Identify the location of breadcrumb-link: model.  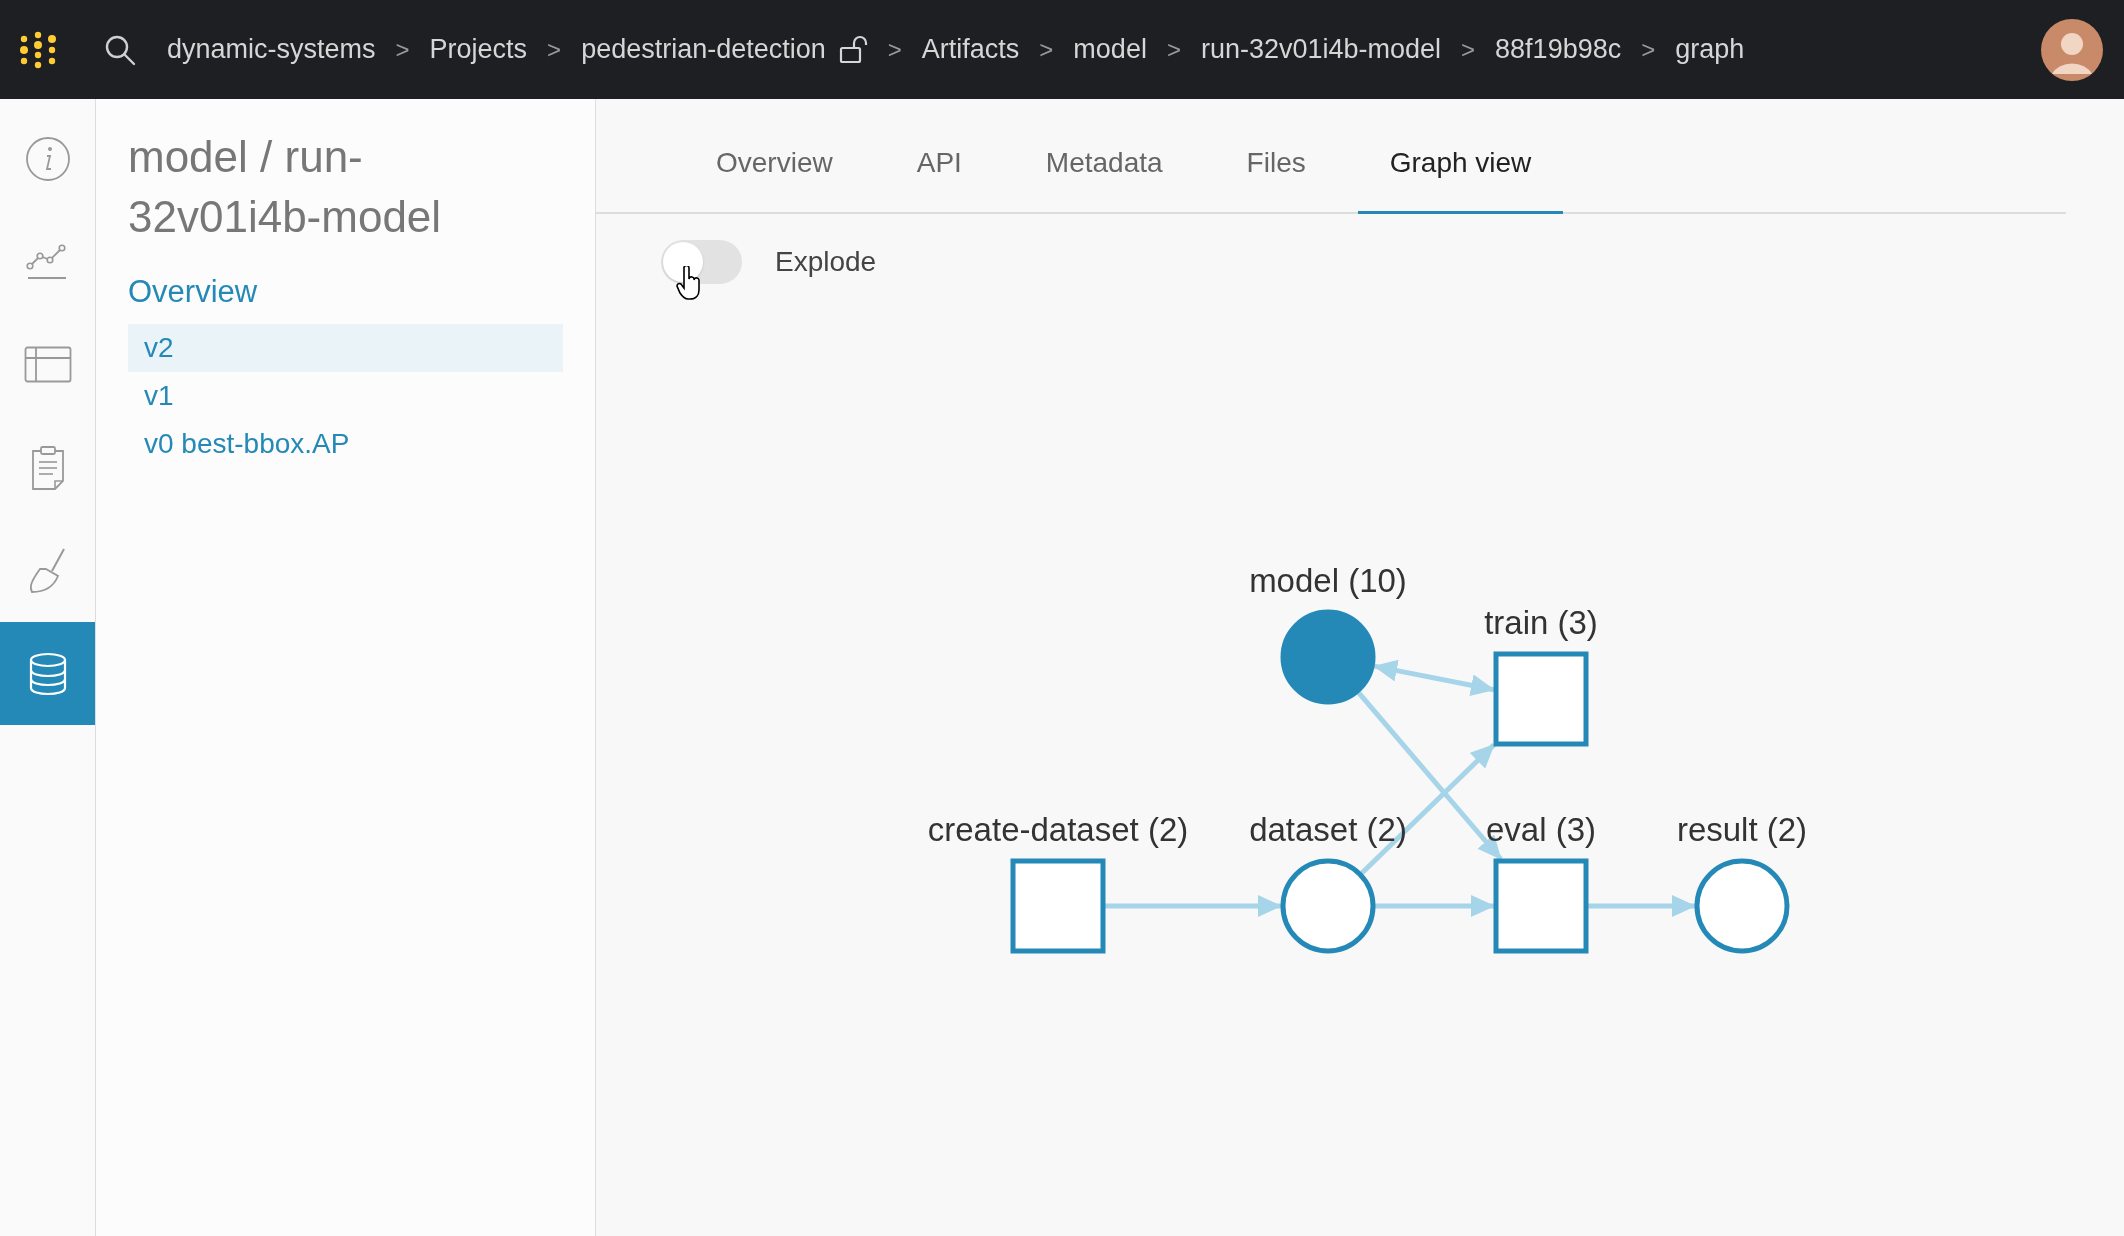
(1110, 49).